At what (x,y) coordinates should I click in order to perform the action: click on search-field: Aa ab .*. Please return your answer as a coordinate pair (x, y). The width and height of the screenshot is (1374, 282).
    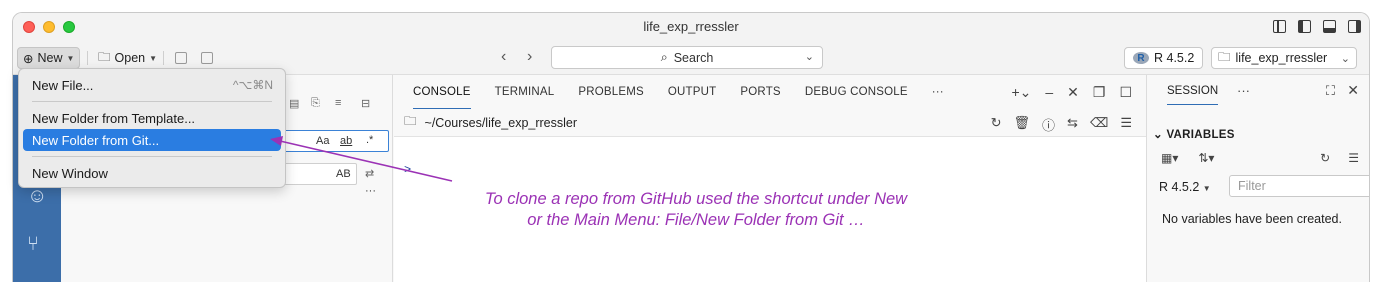
    Looking at the image, I should click on (331, 141).